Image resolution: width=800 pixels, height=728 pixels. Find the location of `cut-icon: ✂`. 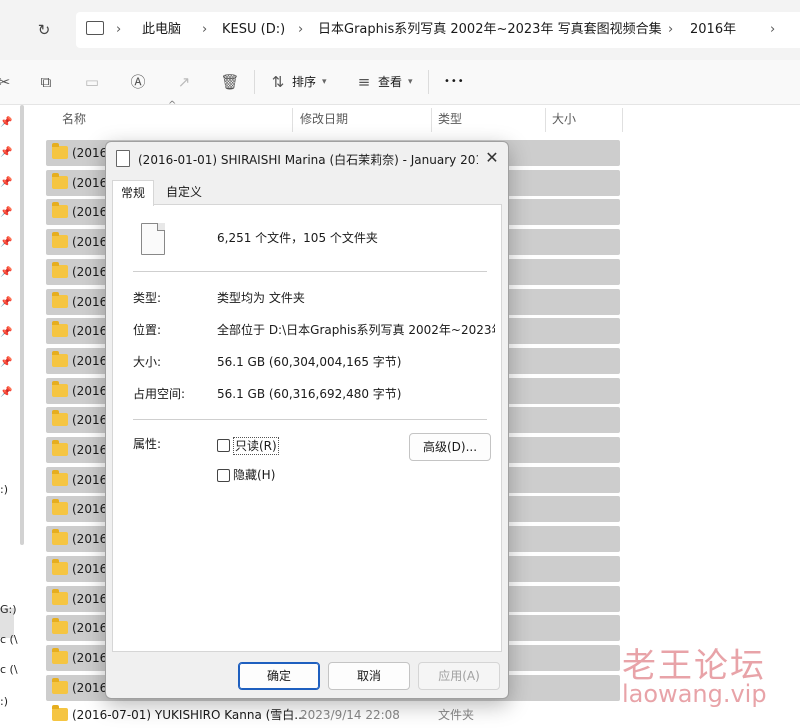

cut-icon: ✂ is located at coordinates (8, 82).